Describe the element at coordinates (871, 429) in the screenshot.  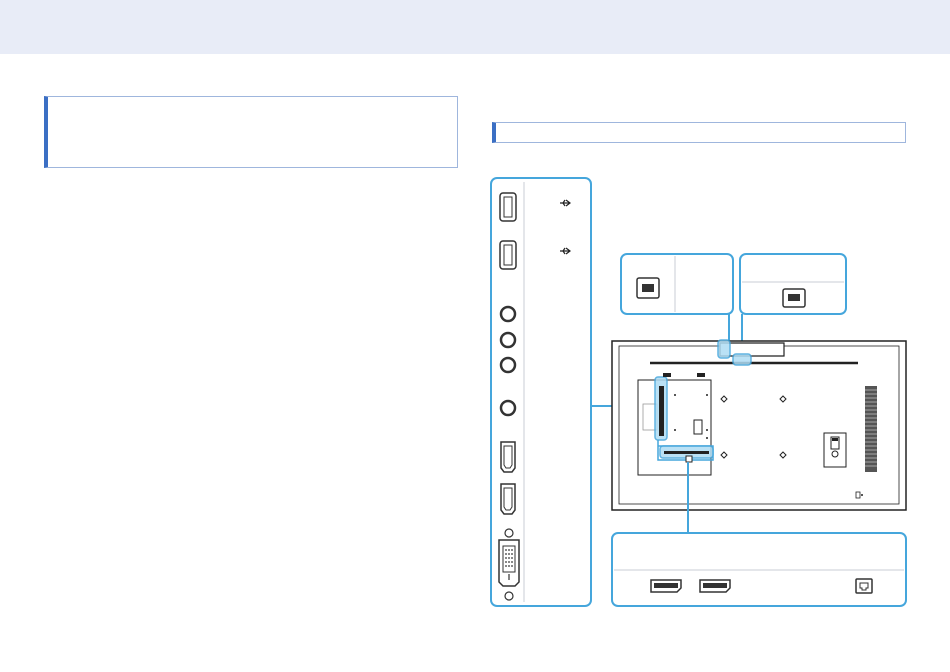
I see `vent-grille` at that location.